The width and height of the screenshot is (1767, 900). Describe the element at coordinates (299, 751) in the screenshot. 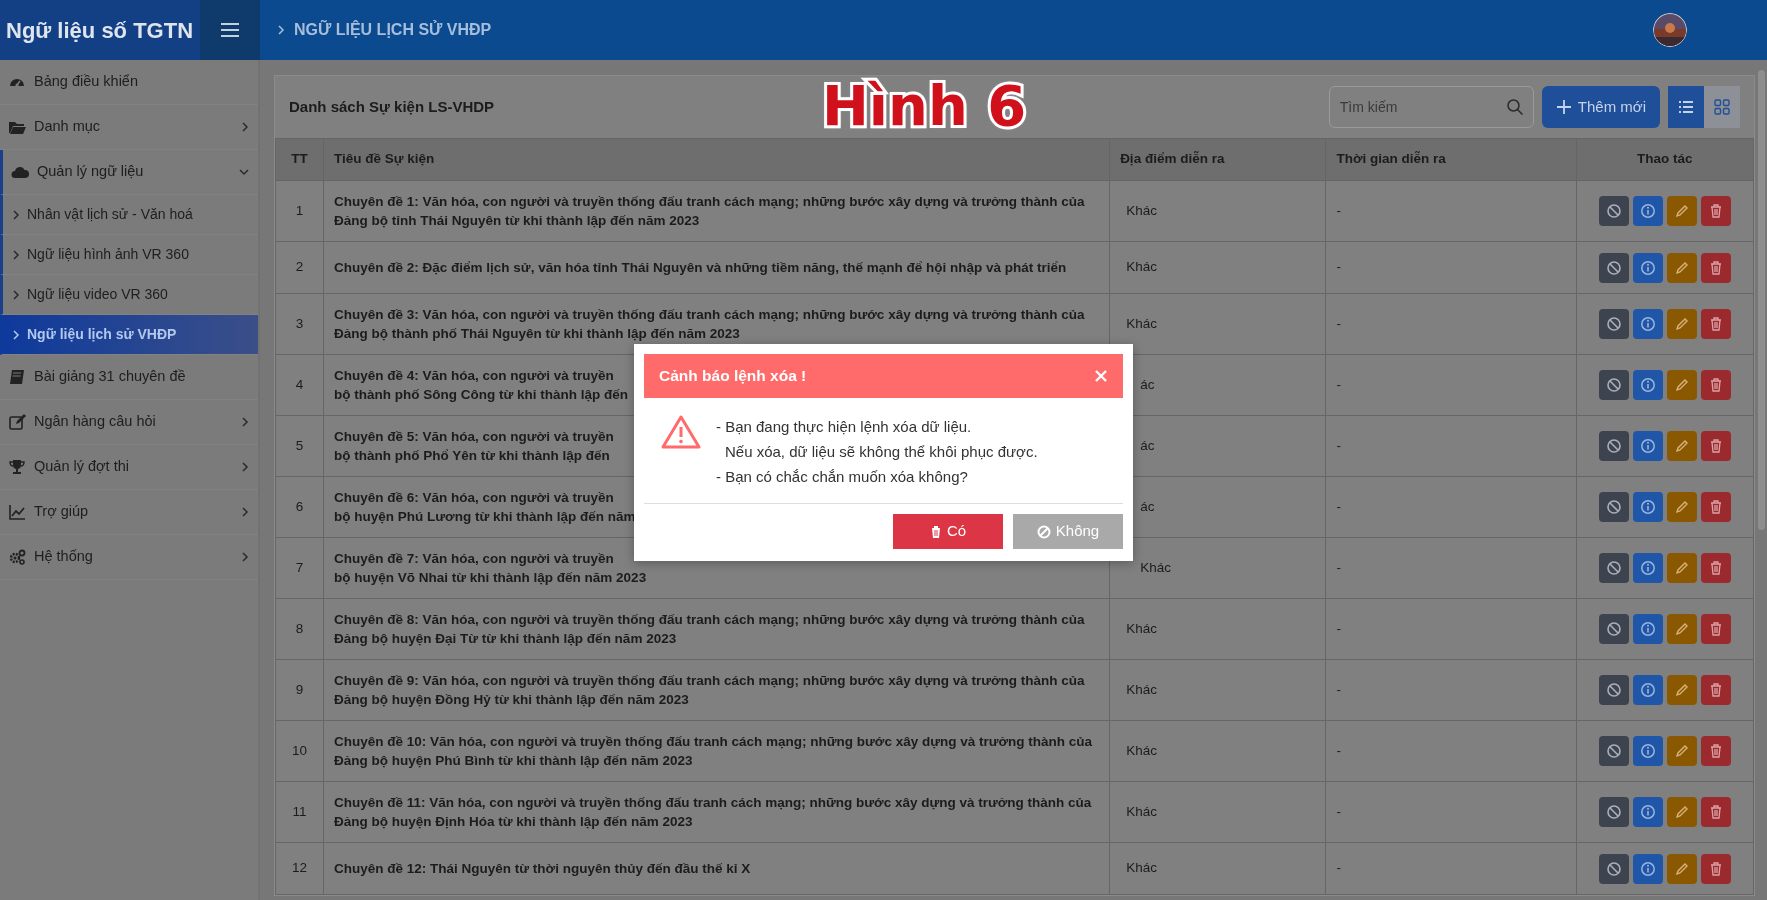

I see `table-cell: 10` at that location.